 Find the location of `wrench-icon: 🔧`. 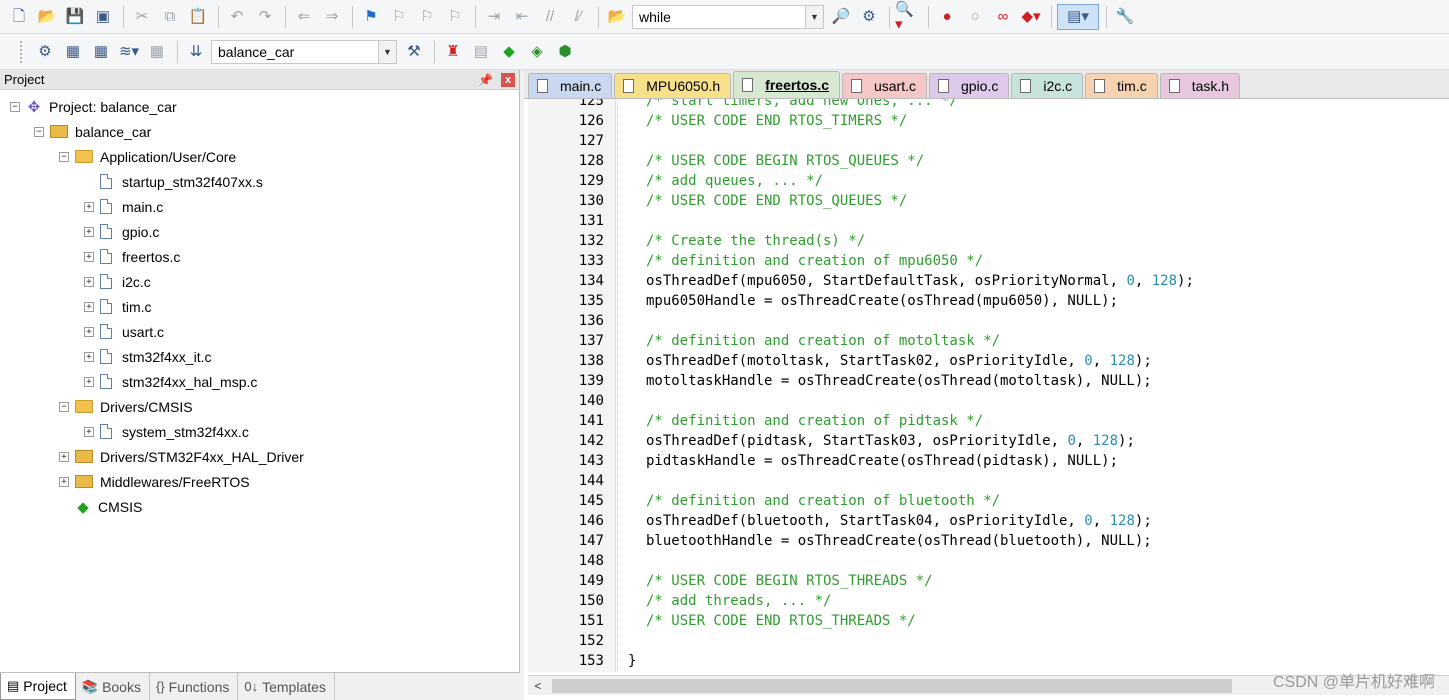

wrench-icon: 🔧 is located at coordinates (1125, 17).